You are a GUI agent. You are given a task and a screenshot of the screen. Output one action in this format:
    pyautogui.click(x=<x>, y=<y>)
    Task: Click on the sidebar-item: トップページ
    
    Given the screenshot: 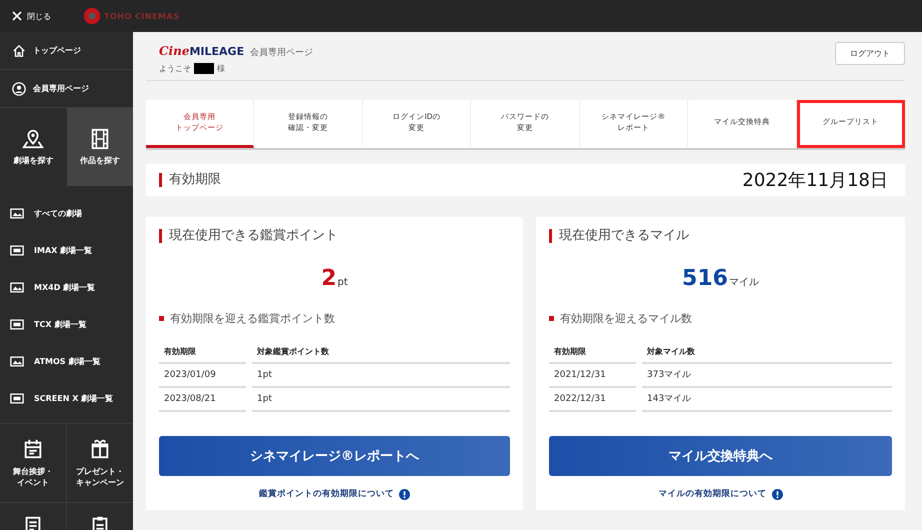 What is the action you would take?
    pyautogui.click(x=66, y=51)
    